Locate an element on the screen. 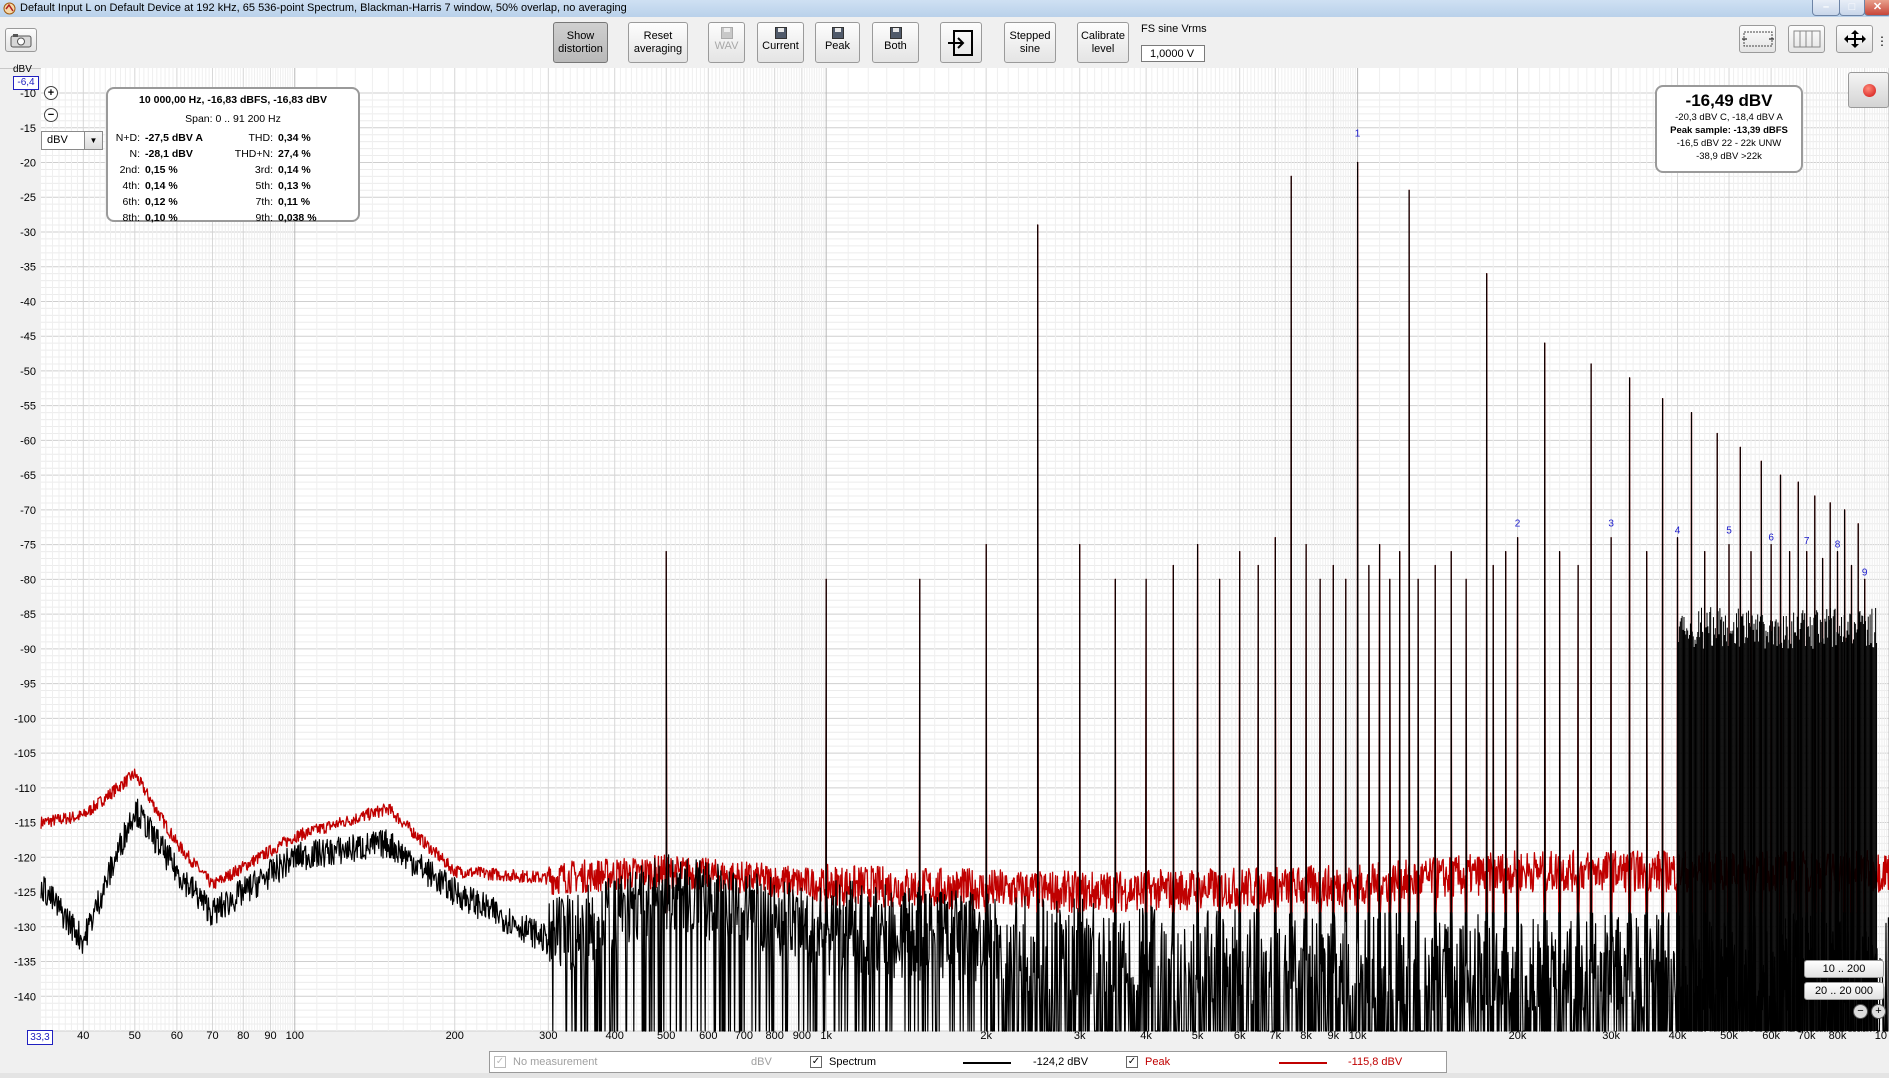 This screenshot has width=1889, height=1078. distortion-value: 0,13 % is located at coordinates (294, 186).